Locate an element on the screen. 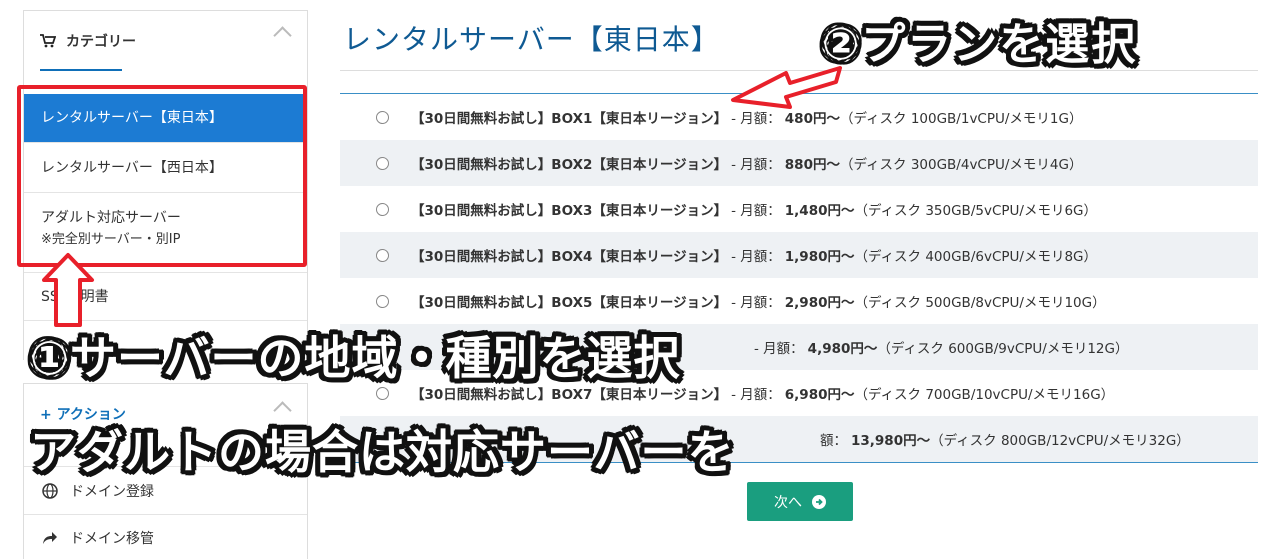  plan-price: 4,980円〜 is located at coordinates (842, 349).